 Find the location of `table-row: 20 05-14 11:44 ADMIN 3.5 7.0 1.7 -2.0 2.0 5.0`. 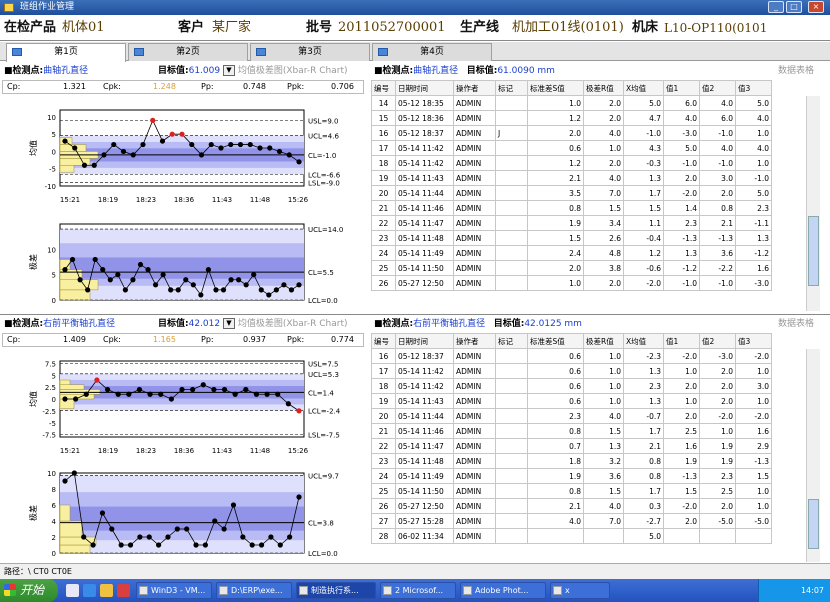

table-row: 20 05-14 11:44 ADMIN 3.5 7.0 1.7 -2.0 2.0 5.0 is located at coordinates (571, 193).